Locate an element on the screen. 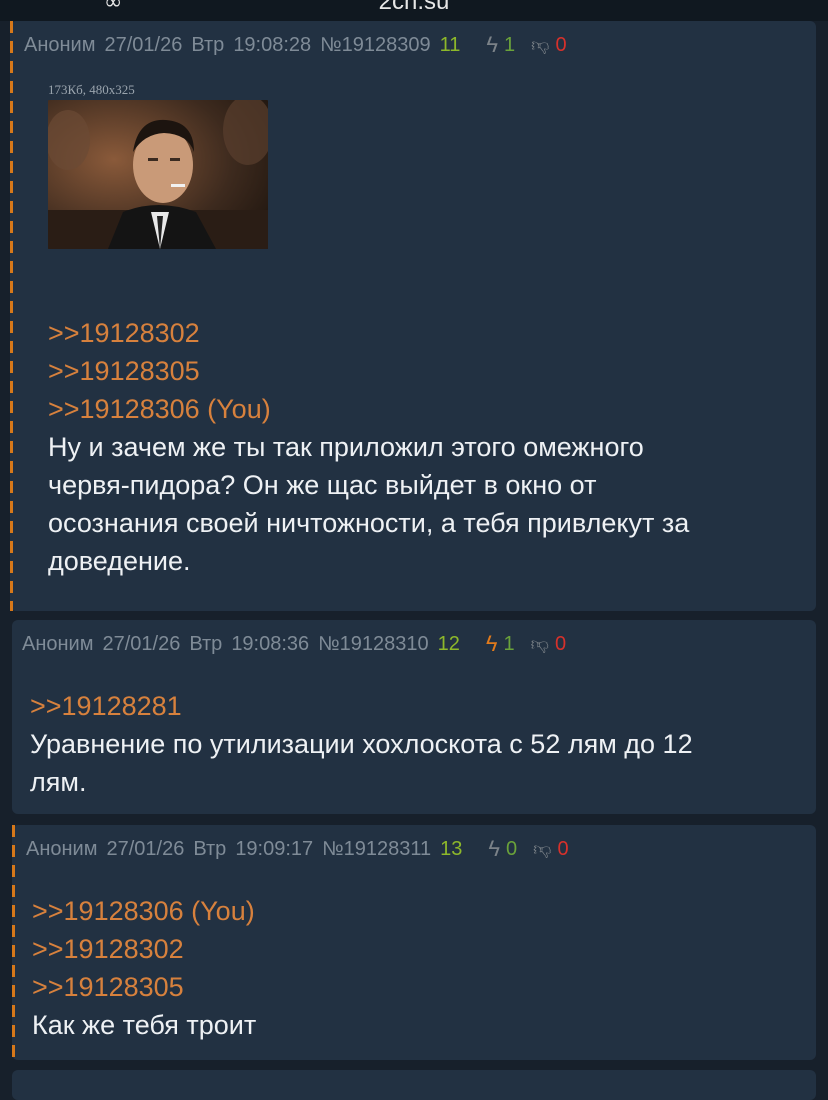 The image size is (828, 1100). post-number: №19128311 is located at coordinates (376, 849).